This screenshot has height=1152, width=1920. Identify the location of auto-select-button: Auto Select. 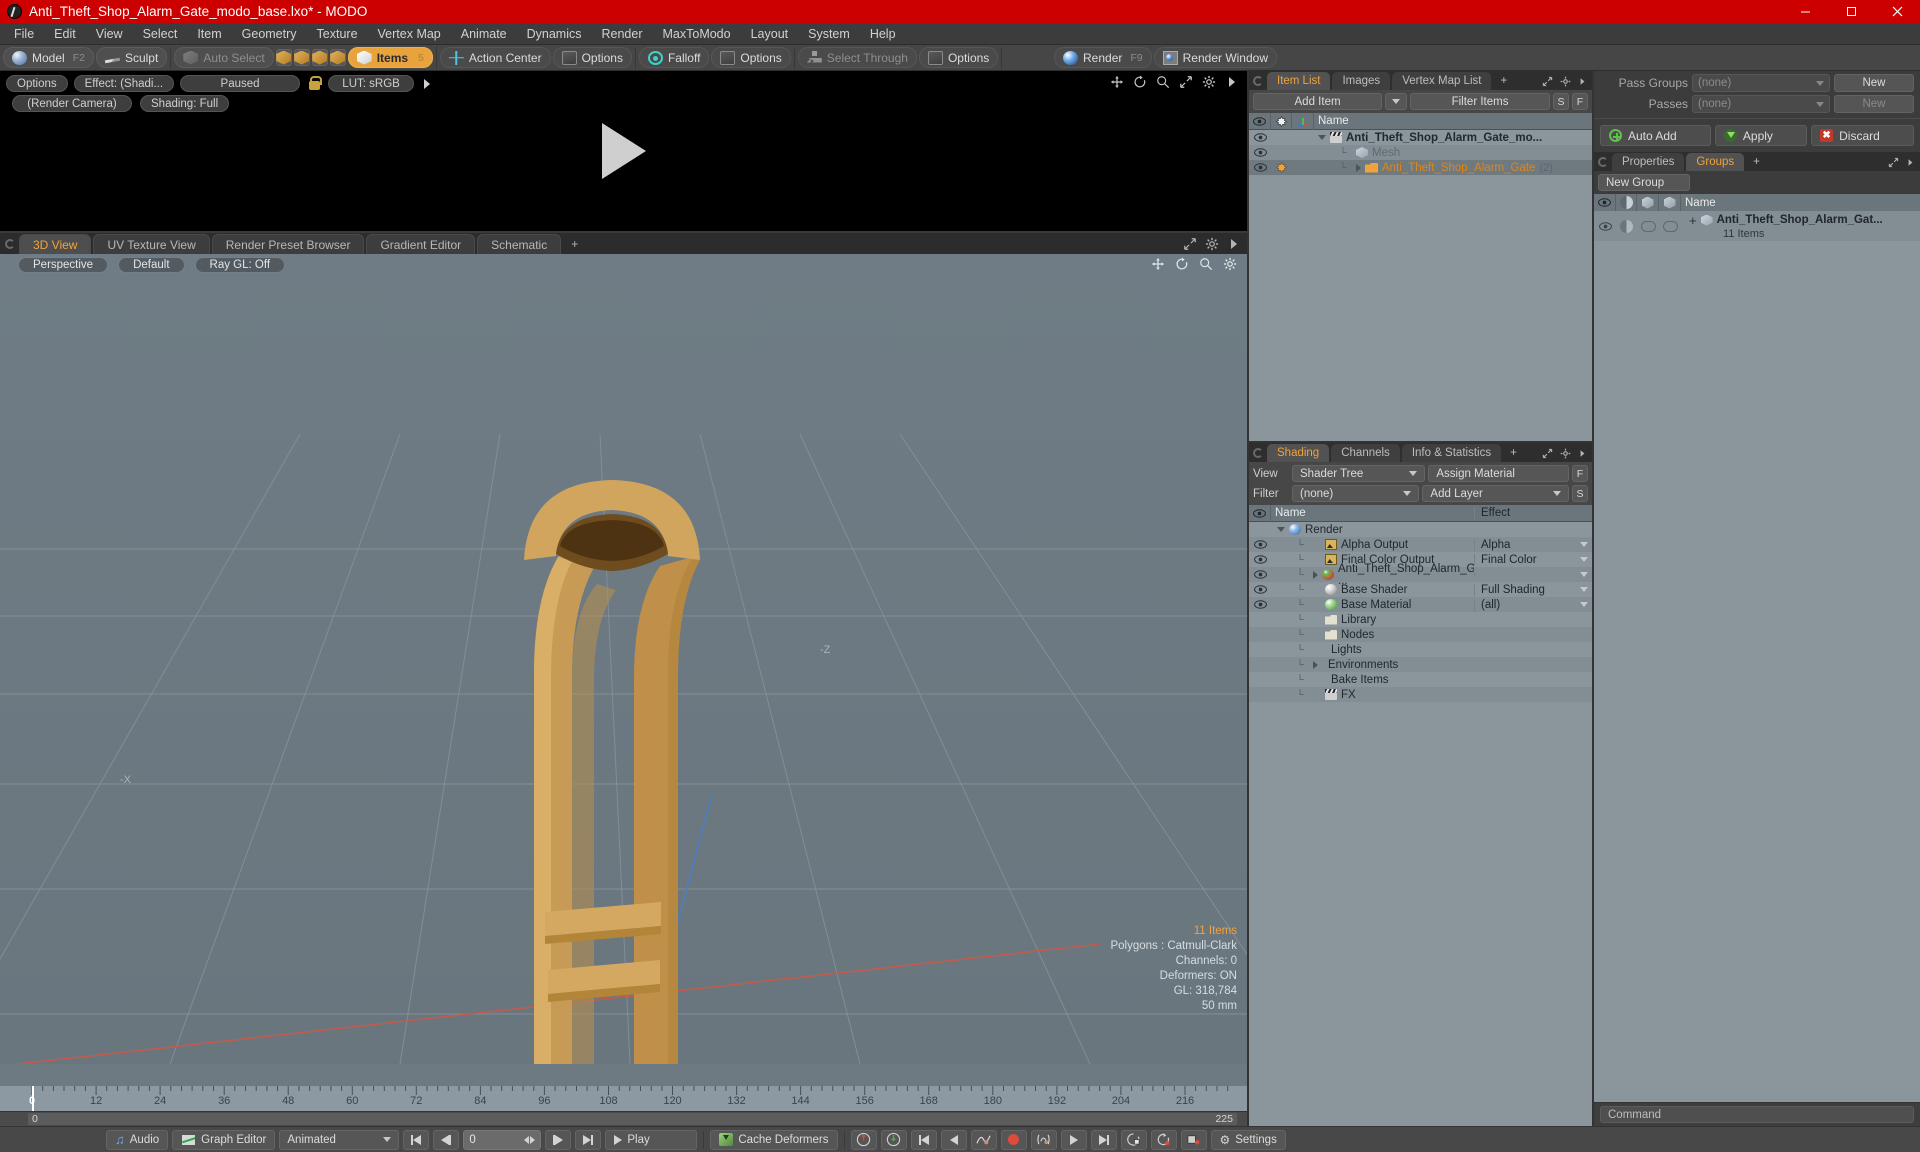
(224, 57).